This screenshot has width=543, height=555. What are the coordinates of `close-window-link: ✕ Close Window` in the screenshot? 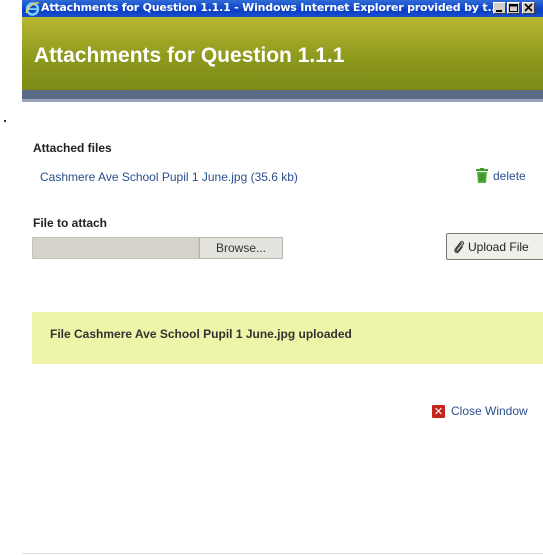 It's located at (480, 411).